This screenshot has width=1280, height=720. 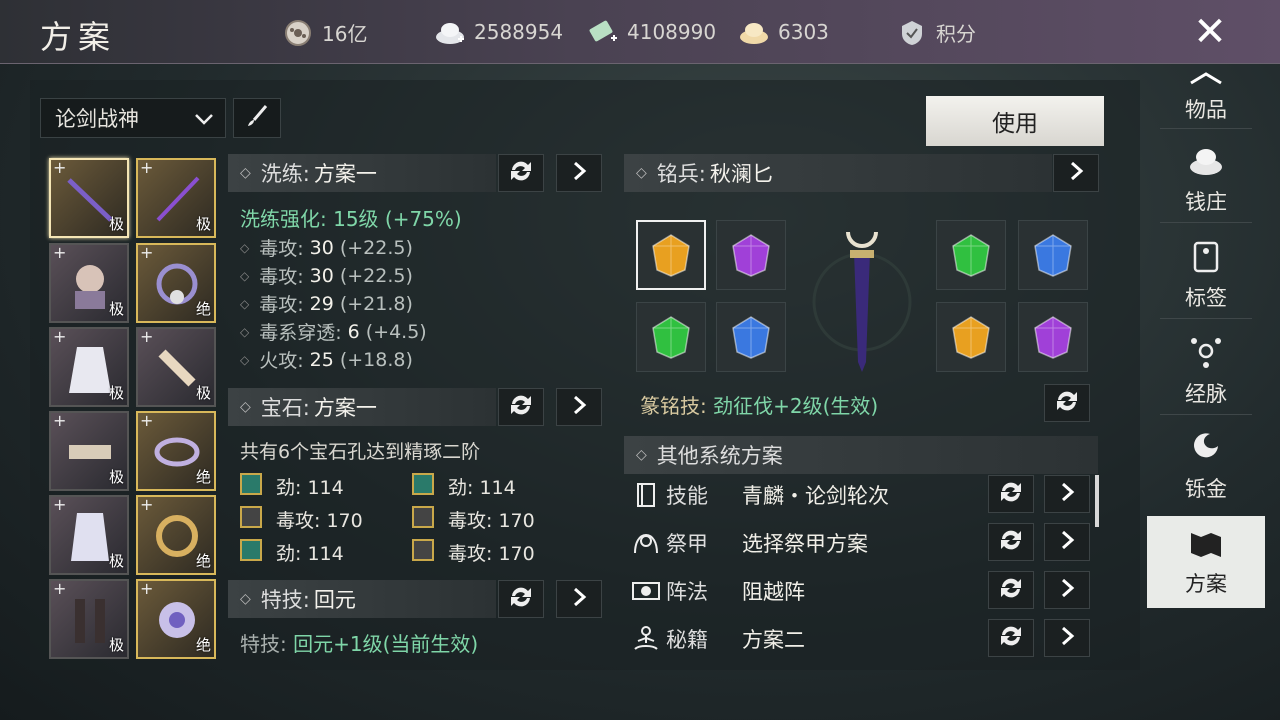 What do you see at coordinates (89, 367) in the screenshot?
I see `equipment-slot-robe: + 极` at bounding box center [89, 367].